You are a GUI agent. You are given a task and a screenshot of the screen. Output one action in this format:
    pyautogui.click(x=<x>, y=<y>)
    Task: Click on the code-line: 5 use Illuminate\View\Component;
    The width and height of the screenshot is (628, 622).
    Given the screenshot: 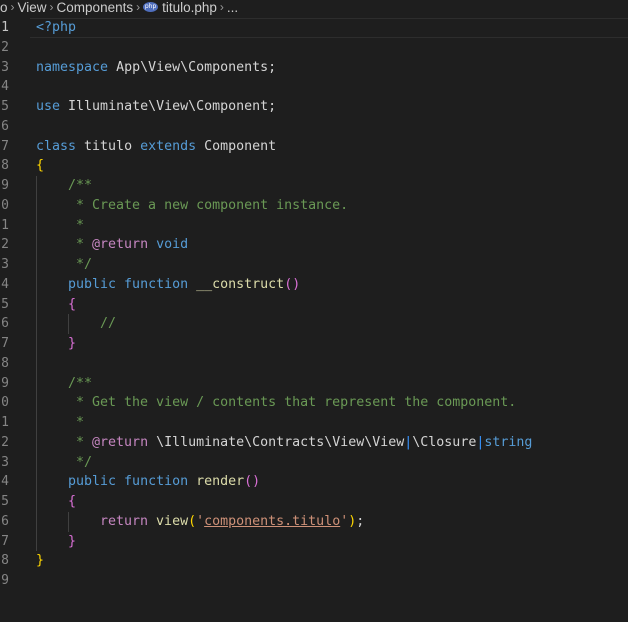 What is the action you would take?
    pyautogui.click(x=314, y=107)
    